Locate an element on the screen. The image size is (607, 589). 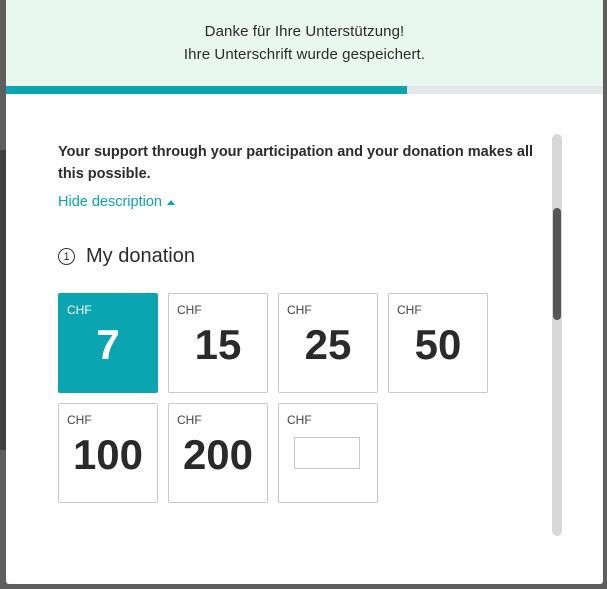
section-heading: 1 My donation is located at coordinates (126, 256).